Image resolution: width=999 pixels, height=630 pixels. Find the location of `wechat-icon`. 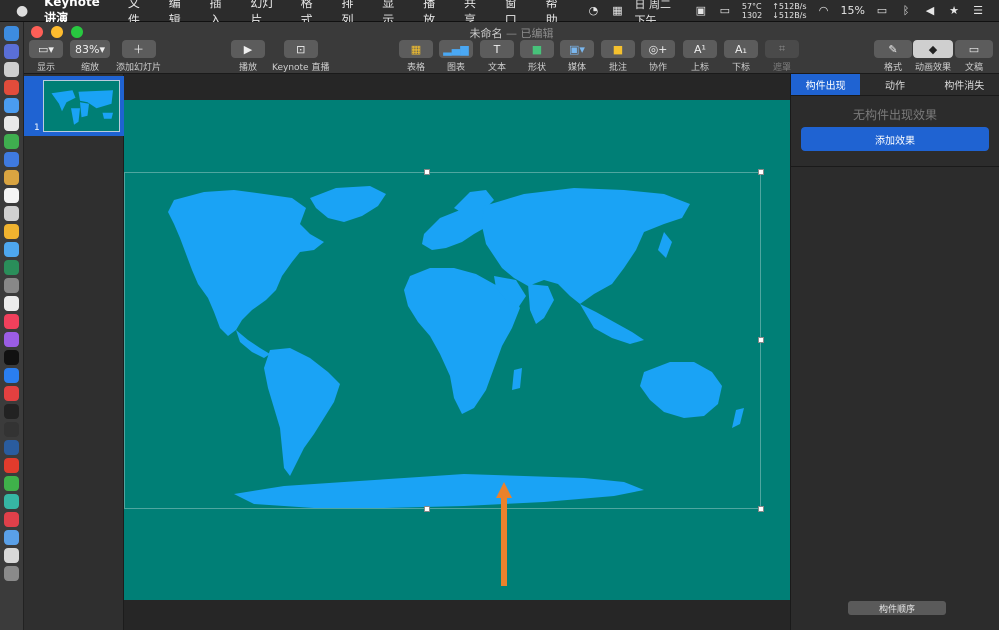

wechat-icon is located at coordinates (11, 483).